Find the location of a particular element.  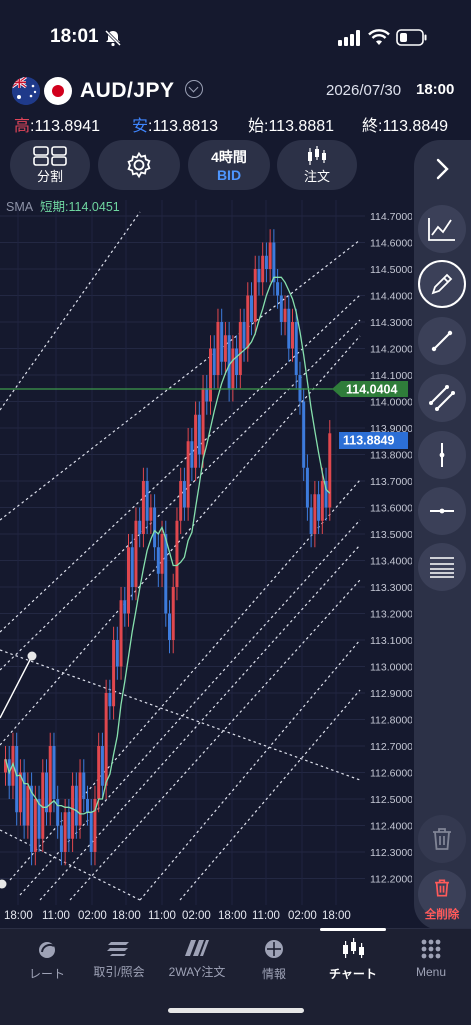

battery-icon is located at coordinates (412, 40).